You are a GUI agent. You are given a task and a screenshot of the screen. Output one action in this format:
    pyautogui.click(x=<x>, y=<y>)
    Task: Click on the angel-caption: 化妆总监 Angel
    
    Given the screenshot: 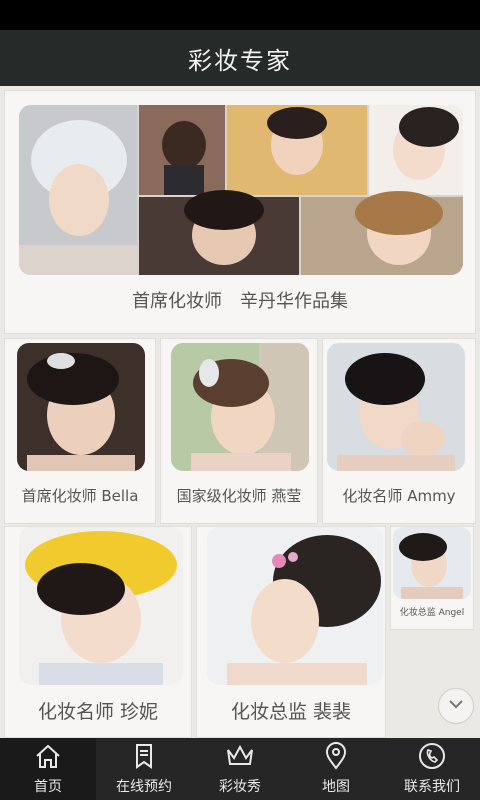 What is the action you would take?
    pyautogui.click(x=432, y=613)
    